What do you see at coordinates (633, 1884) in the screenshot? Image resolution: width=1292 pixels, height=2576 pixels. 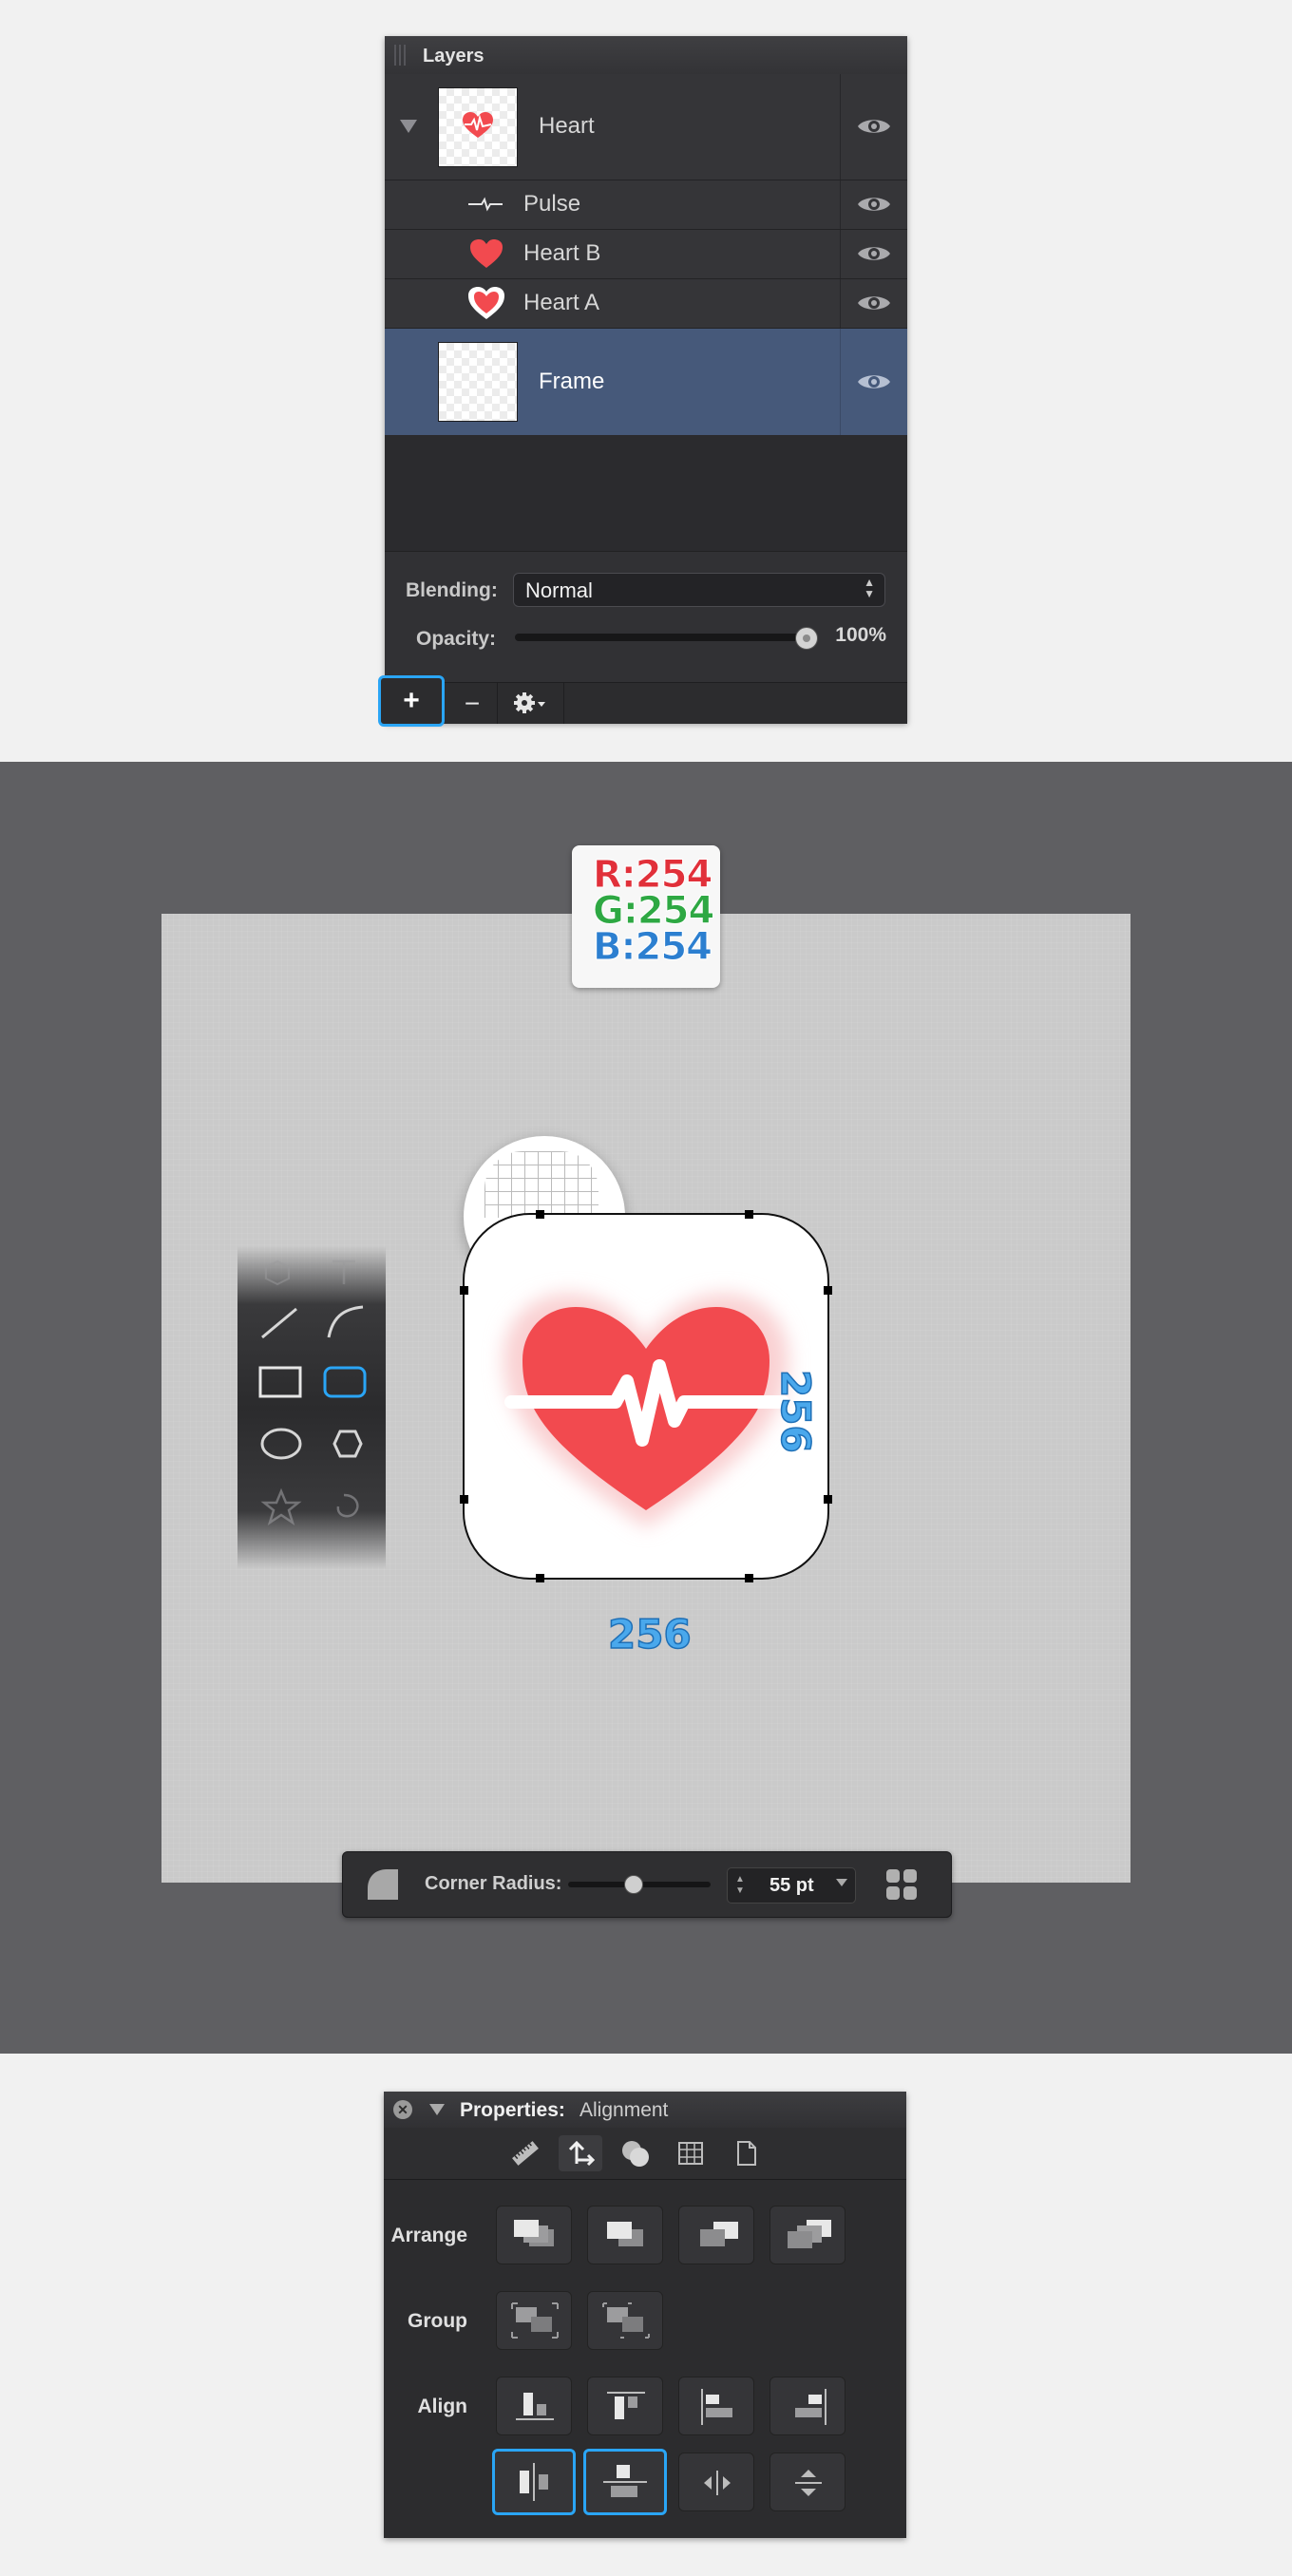 I see `corner-radius-slider-thumb` at bounding box center [633, 1884].